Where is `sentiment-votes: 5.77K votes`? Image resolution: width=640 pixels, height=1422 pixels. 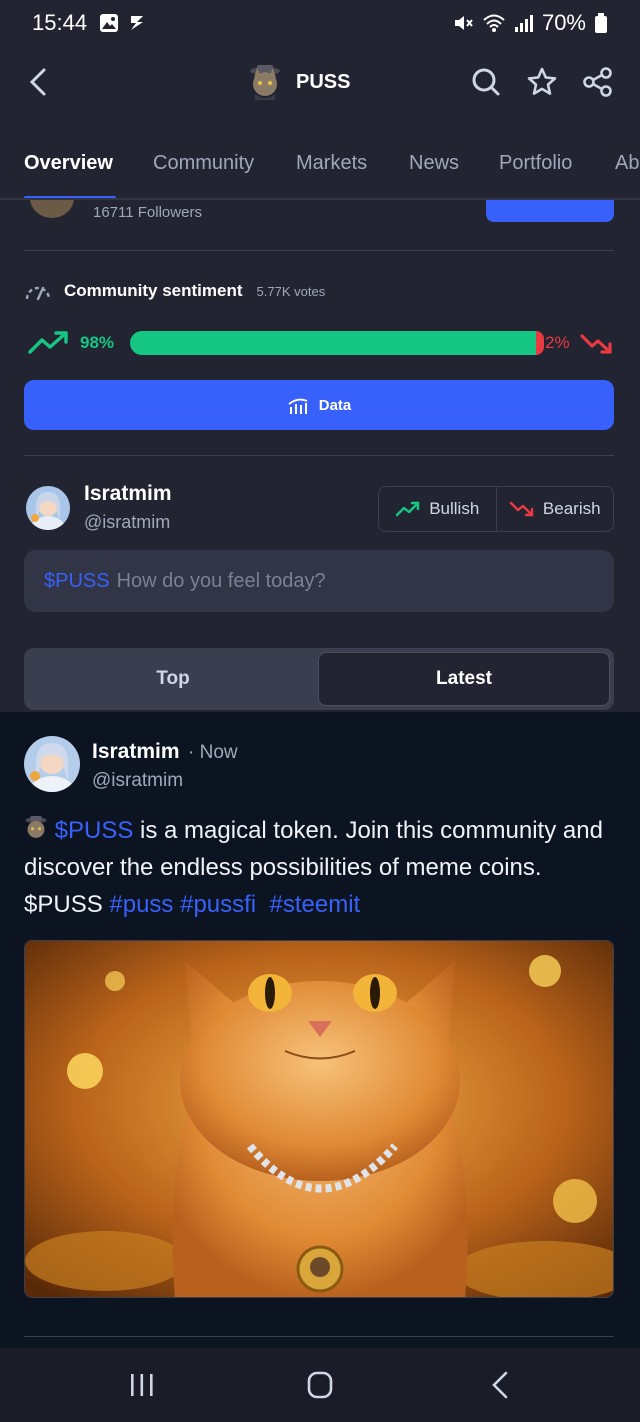 sentiment-votes: 5.77K votes is located at coordinates (291, 291).